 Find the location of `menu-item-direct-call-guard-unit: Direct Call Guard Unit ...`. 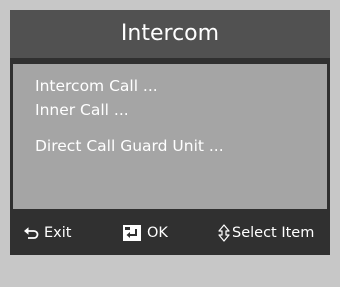

menu-item-direct-call-guard-unit: Direct Call Guard Unit ... is located at coordinates (129, 146).